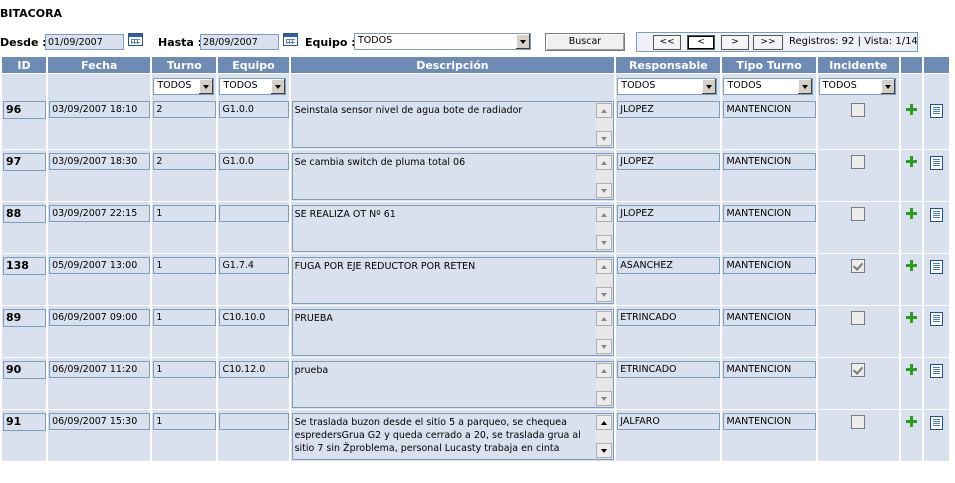 The height and width of the screenshot is (483, 955). What do you see at coordinates (768, 42) in the screenshot?
I see `last-page-button: >>` at bounding box center [768, 42].